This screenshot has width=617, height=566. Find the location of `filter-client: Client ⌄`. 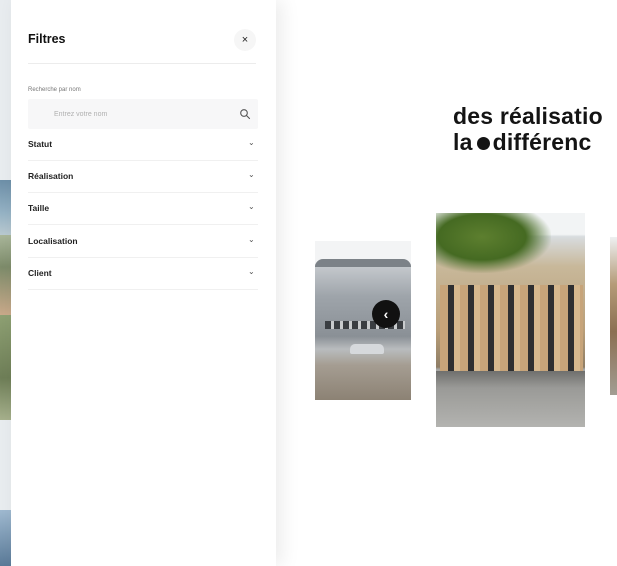

filter-client: Client ⌄ is located at coordinates (143, 274).